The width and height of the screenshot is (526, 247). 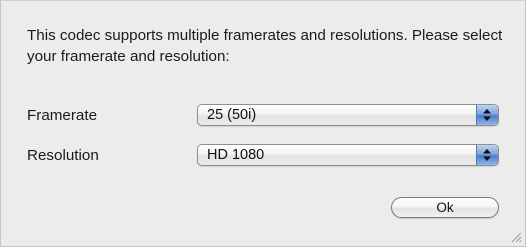 I want to click on framerate-label: Framerate, so click(x=62, y=115).